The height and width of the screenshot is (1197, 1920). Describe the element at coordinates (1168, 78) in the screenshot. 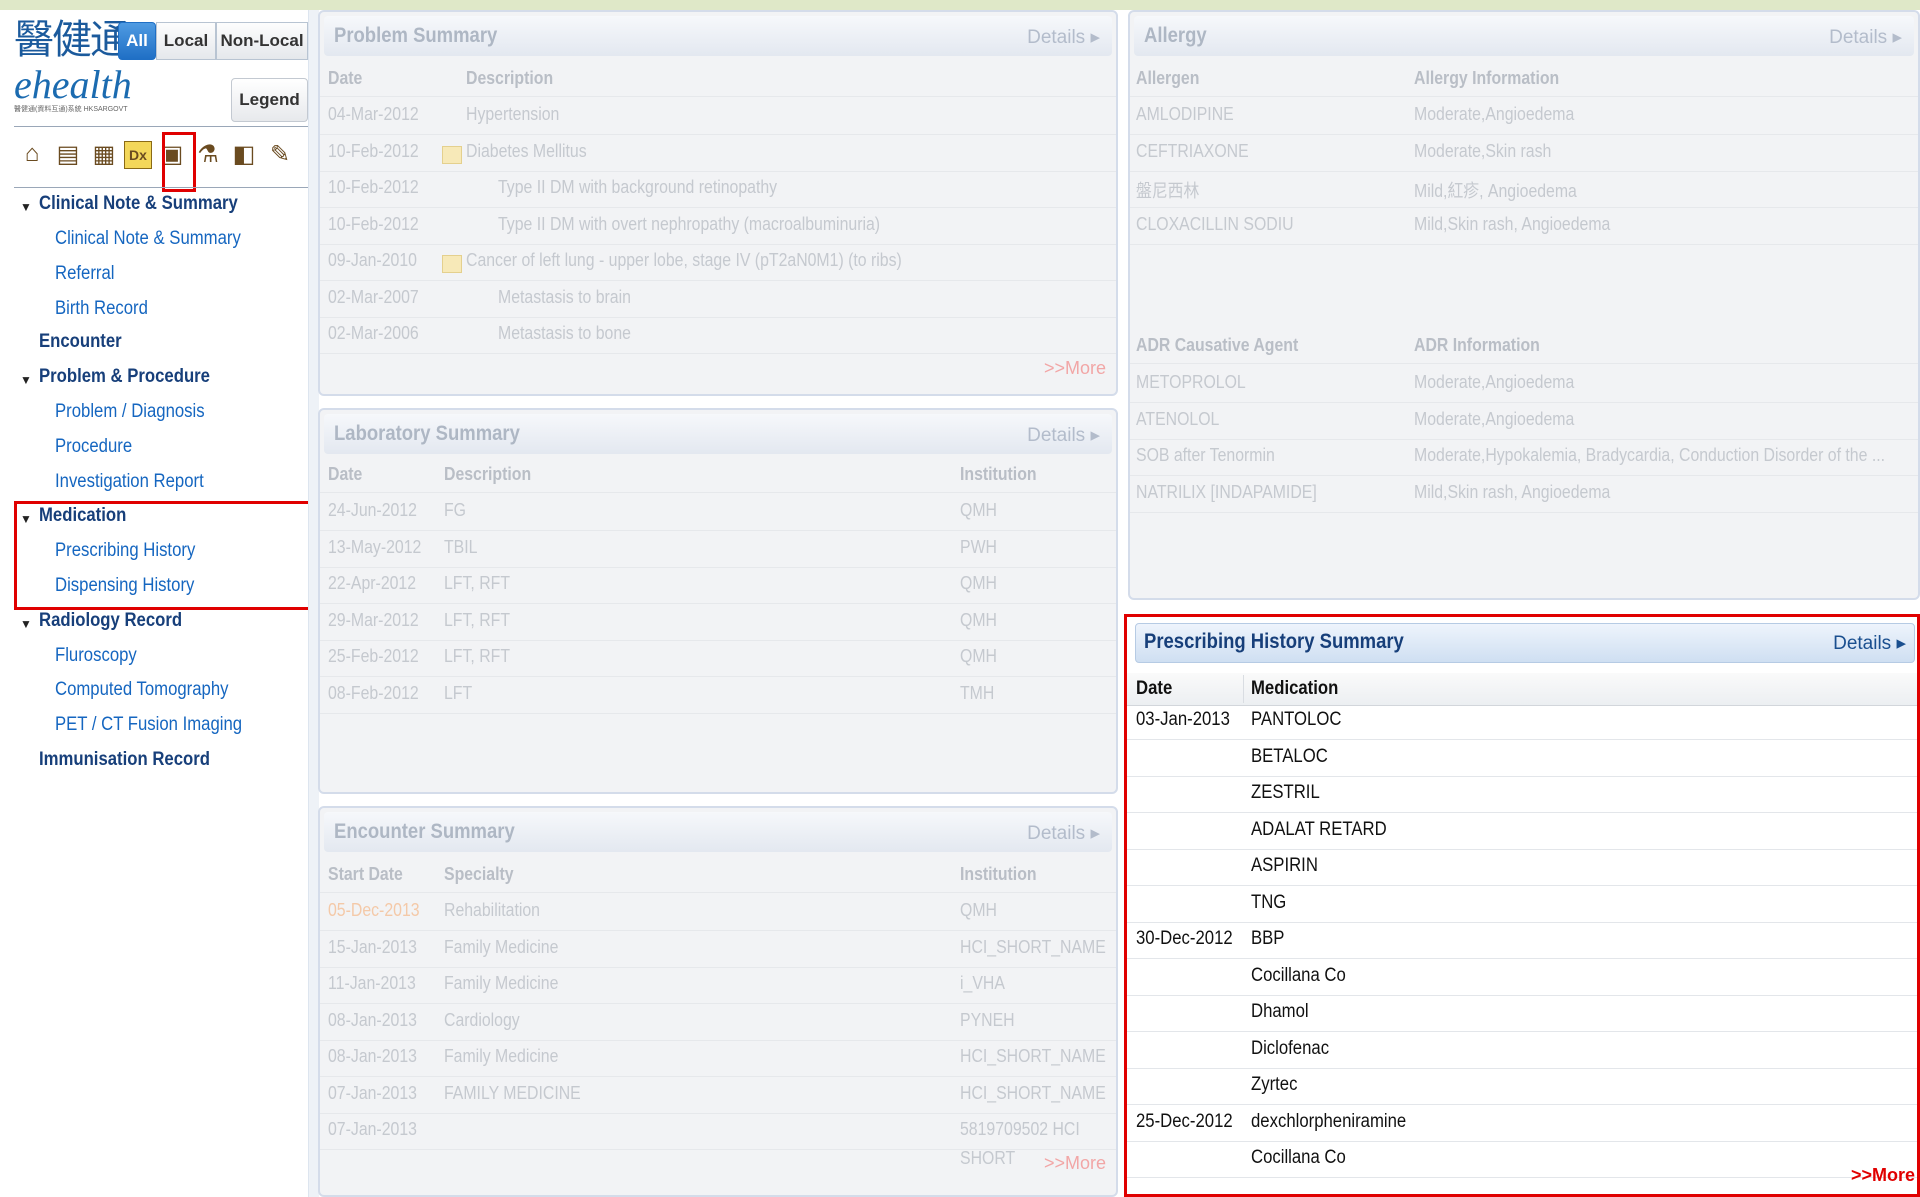

I see `column-header-allergen: Allergen` at that location.